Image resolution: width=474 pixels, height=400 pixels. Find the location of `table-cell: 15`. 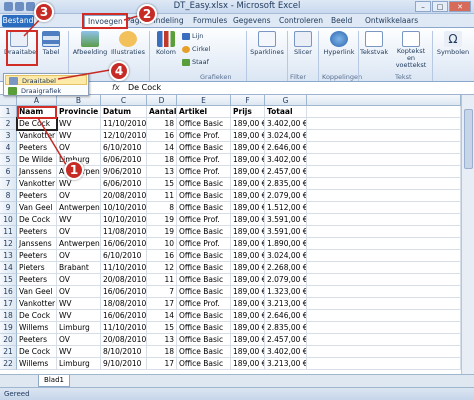

table-cell: 15 is located at coordinates (162, 184).